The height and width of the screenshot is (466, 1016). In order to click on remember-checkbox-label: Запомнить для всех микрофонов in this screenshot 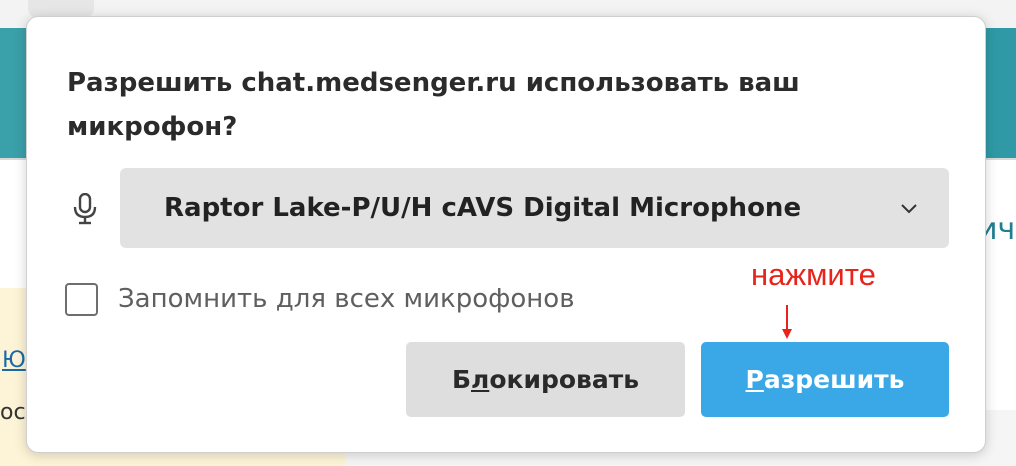, I will do `click(346, 299)`.